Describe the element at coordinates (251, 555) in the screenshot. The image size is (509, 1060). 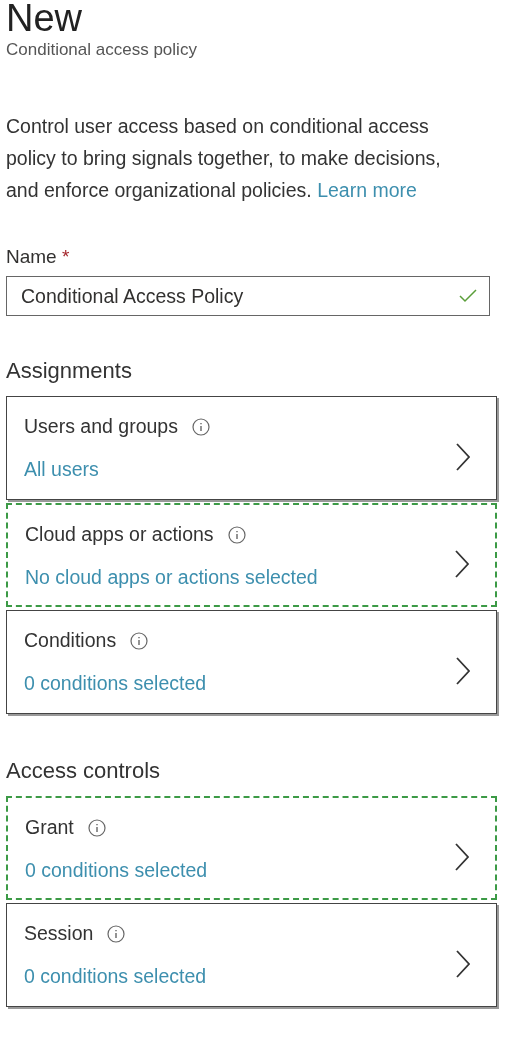
I see `policy-setting-card: Cloud apps or actions No cloud apps or actions selected` at that location.